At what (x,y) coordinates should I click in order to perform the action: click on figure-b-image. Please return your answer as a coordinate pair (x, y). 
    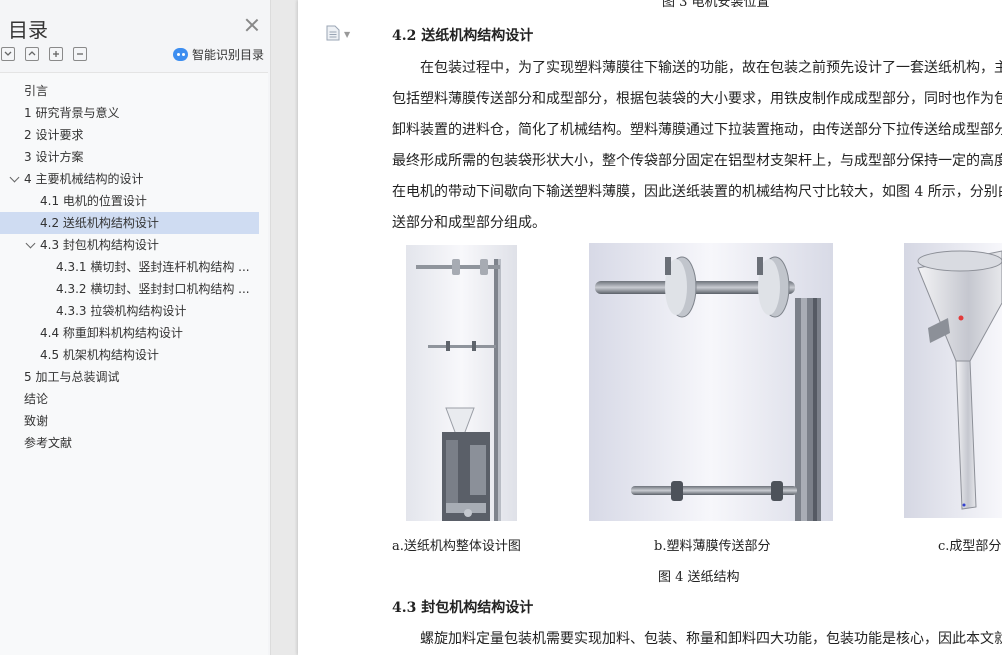
    Looking at the image, I should click on (711, 382).